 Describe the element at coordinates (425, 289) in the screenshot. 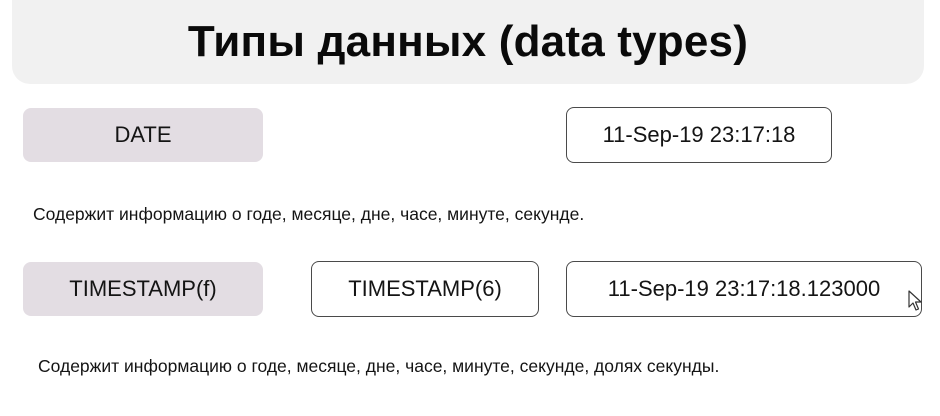

I see `timestamp-example-type: TIMESTAMP(6)` at that location.